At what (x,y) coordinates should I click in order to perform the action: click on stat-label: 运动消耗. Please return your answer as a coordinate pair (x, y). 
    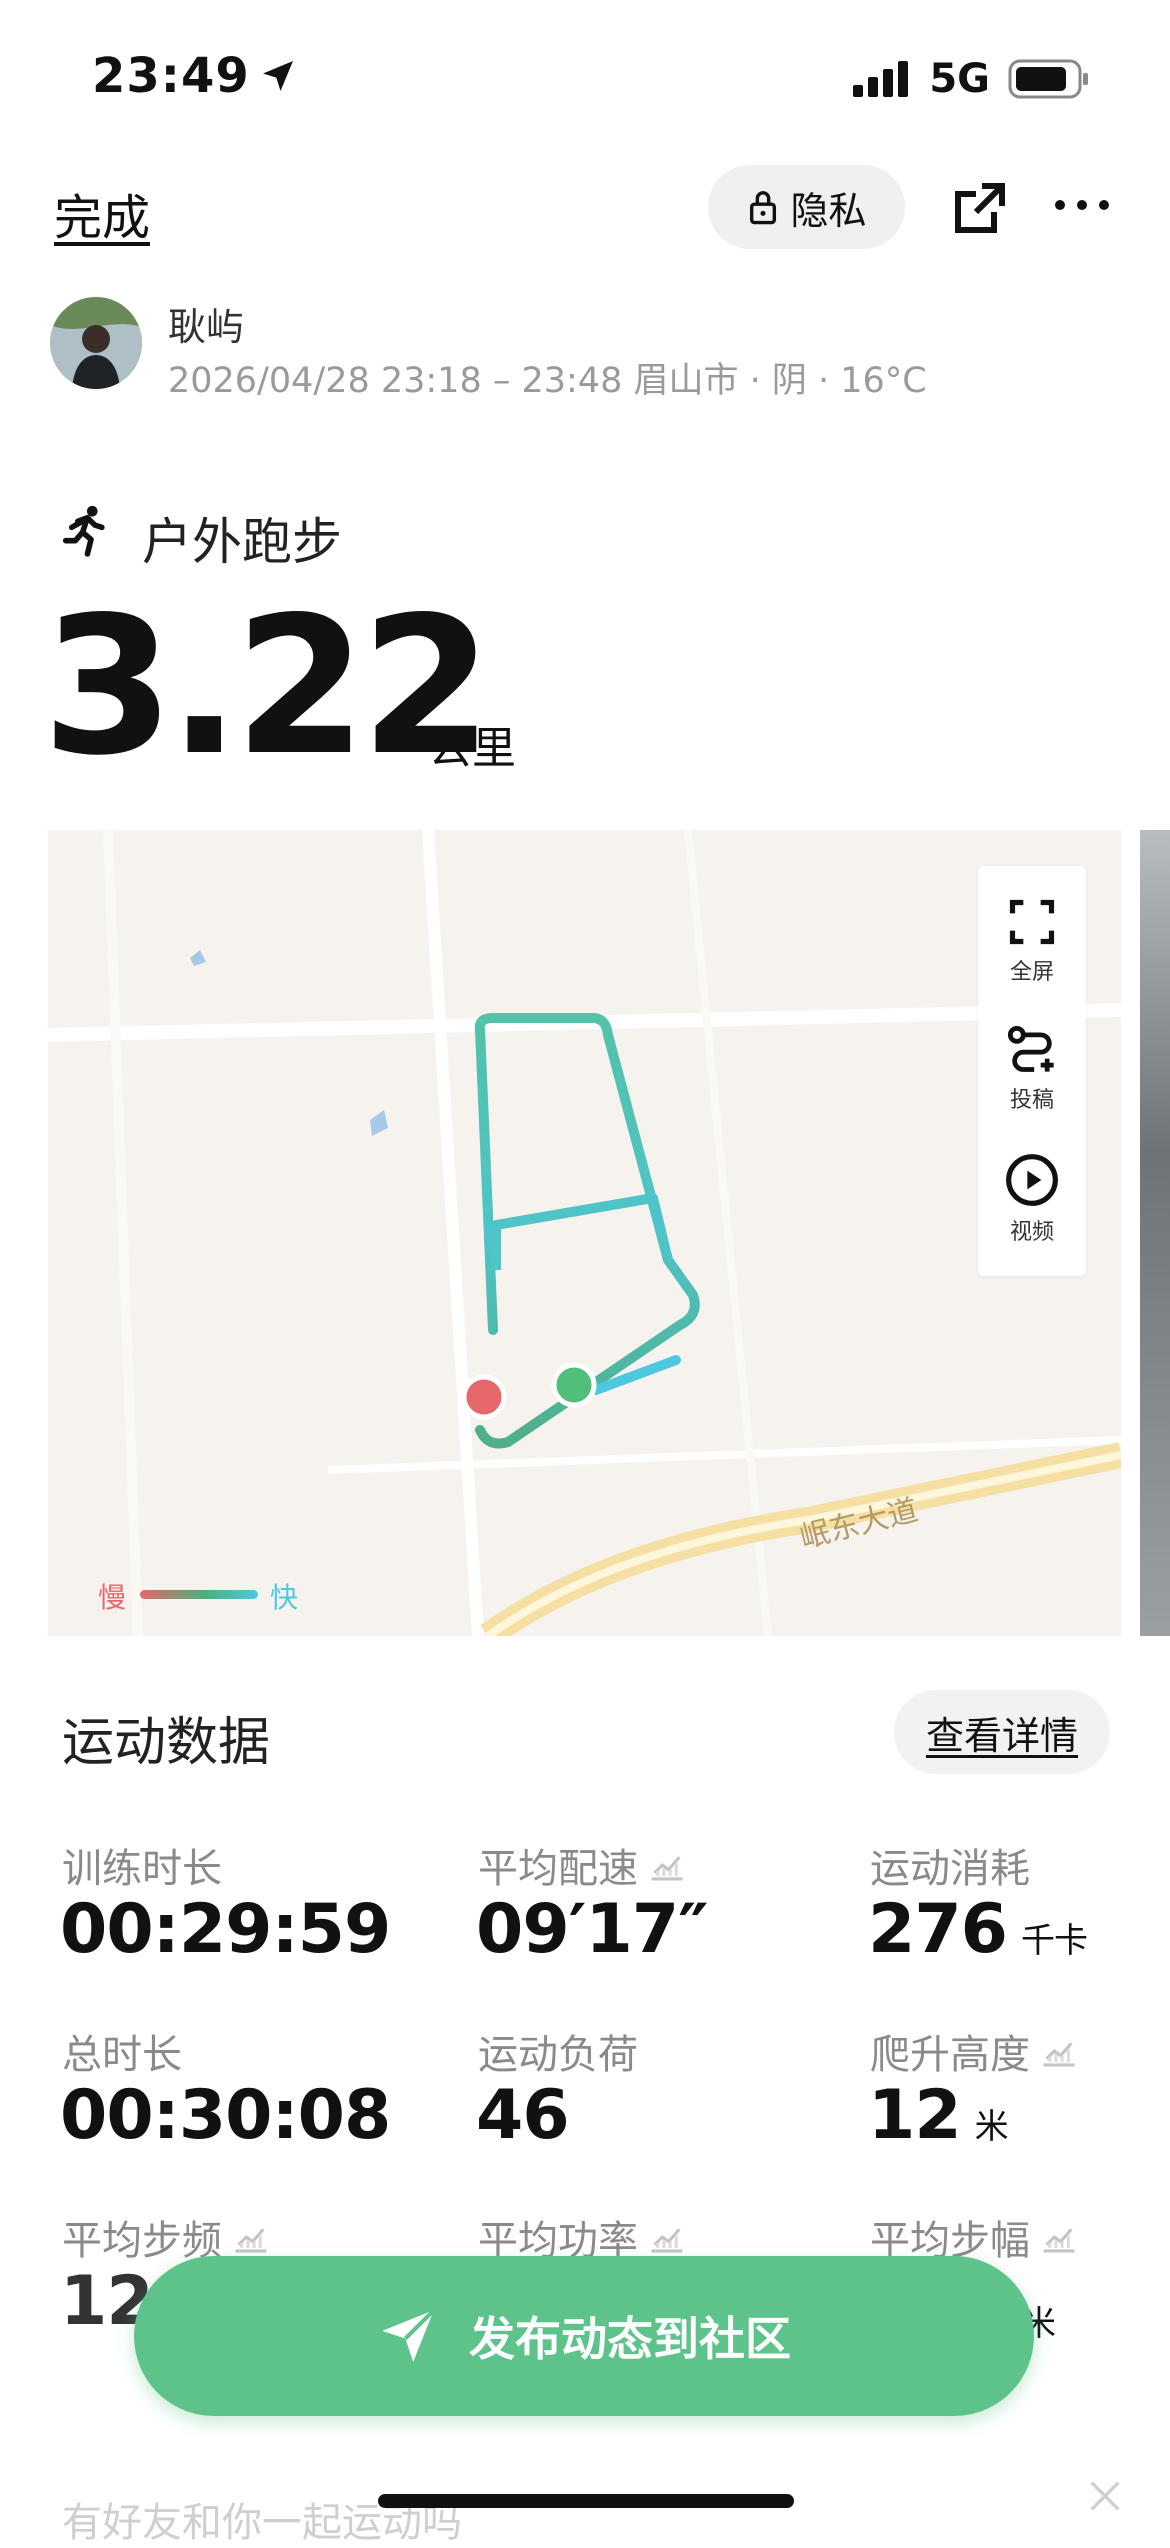
    Looking at the image, I should click on (950, 1865).